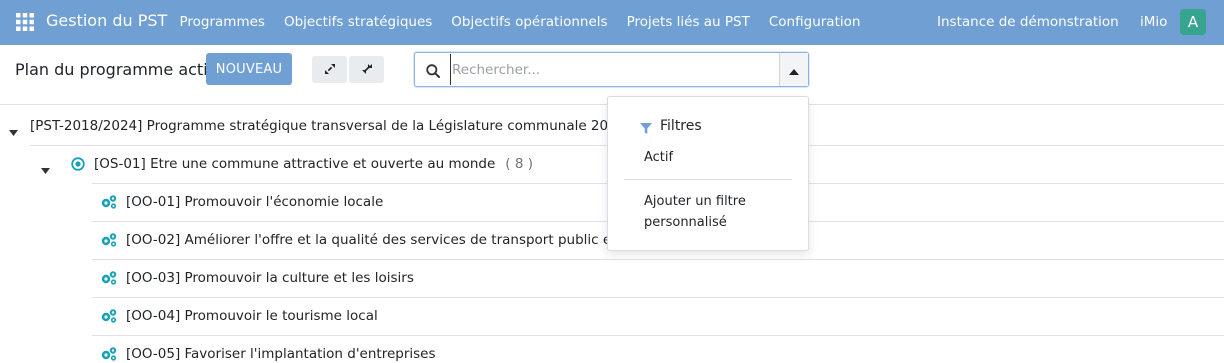 The width and height of the screenshot is (1224, 363). I want to click on caret-up-icon, so click(794, 69).